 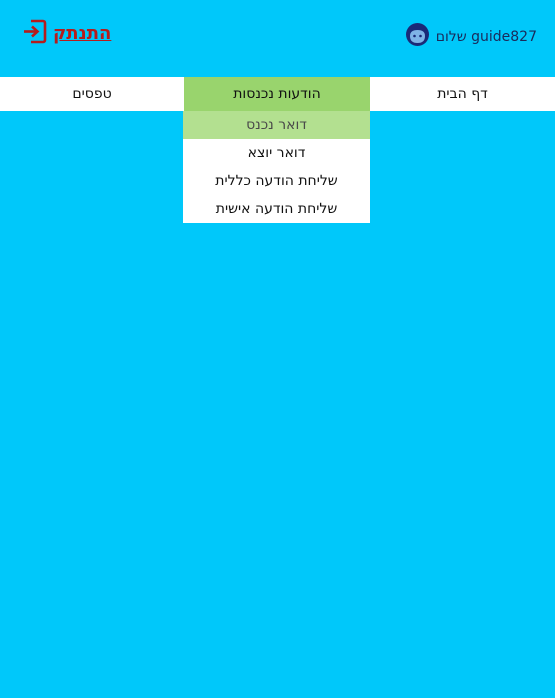 I want to click on avatar-icon, so click(x=417, y=36).